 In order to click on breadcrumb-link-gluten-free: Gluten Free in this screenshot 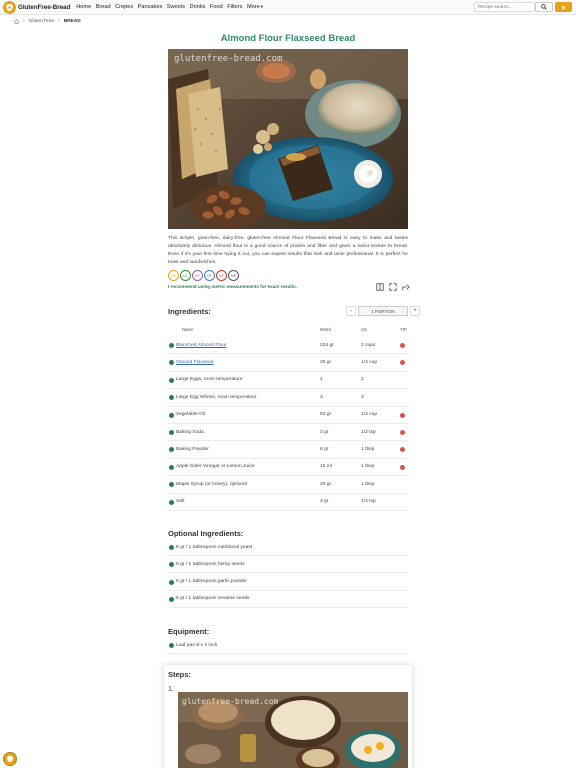, I will do `click(41, 21)`.